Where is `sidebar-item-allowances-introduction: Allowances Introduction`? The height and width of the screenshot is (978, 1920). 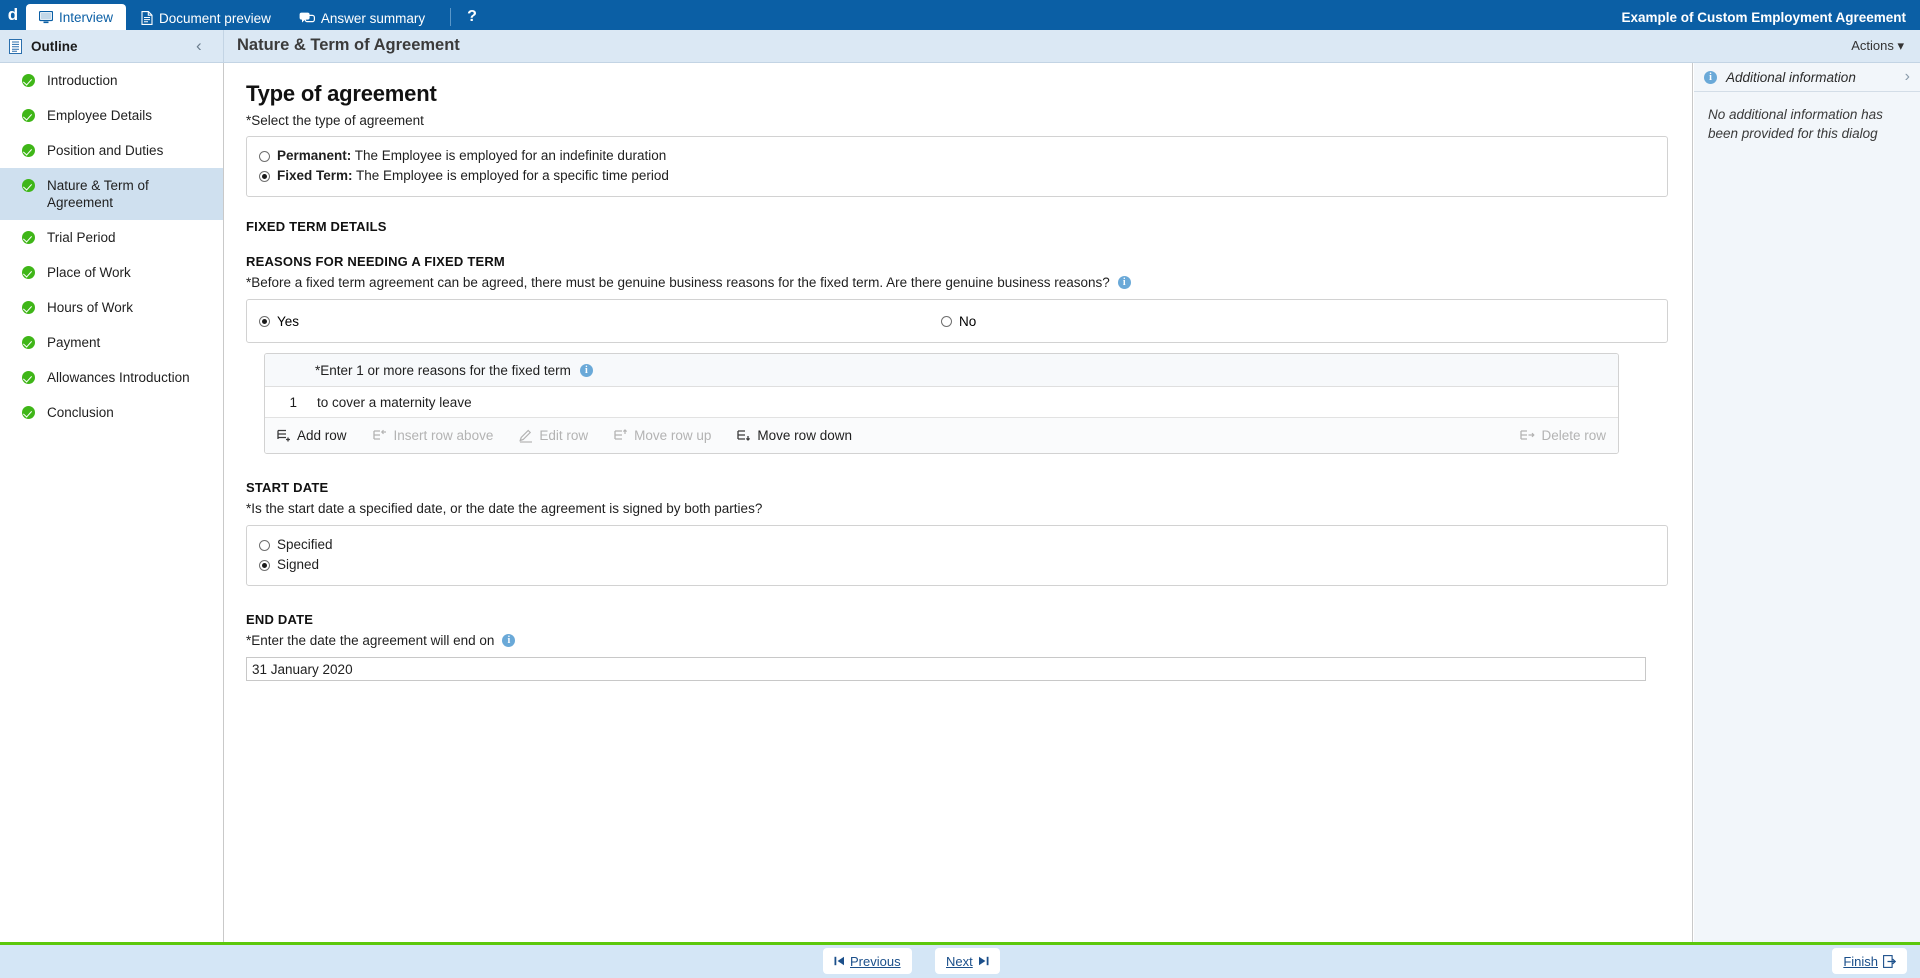 sidebar-item-allowances-introduction: Allowances Introduction is located at coordinates (111, 377).